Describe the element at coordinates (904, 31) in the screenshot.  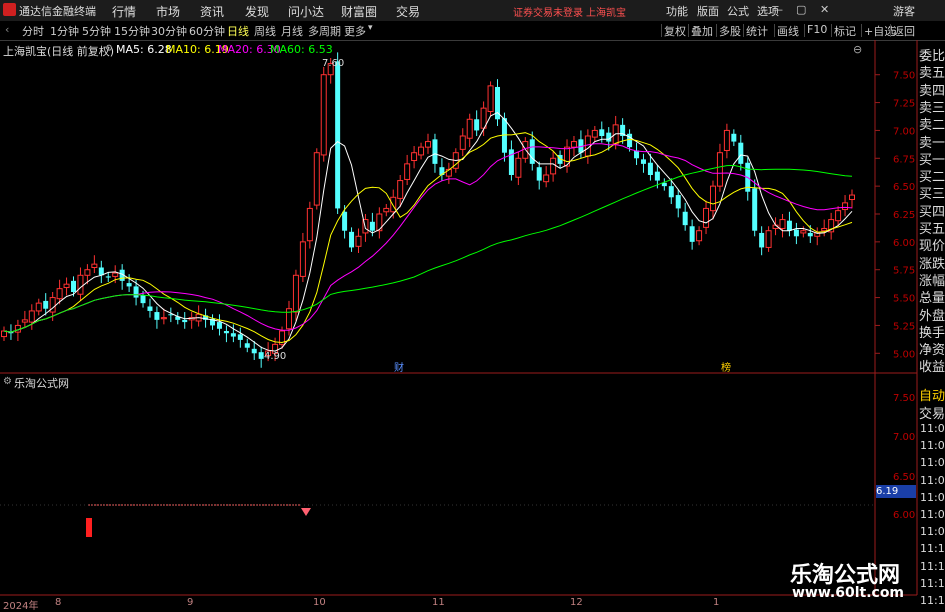
I see `toolbar-button-8: 返回` at that location.